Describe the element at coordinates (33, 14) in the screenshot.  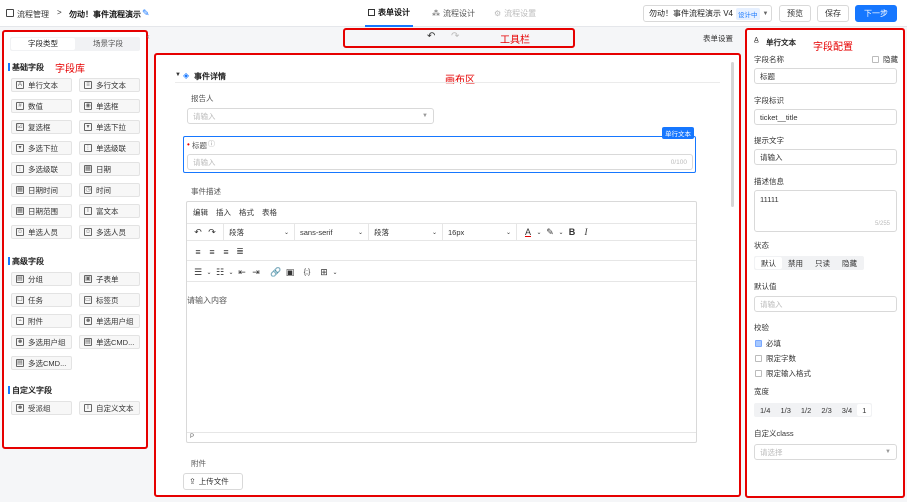
I see `breadcrumb-root: 流程管理` at that location.